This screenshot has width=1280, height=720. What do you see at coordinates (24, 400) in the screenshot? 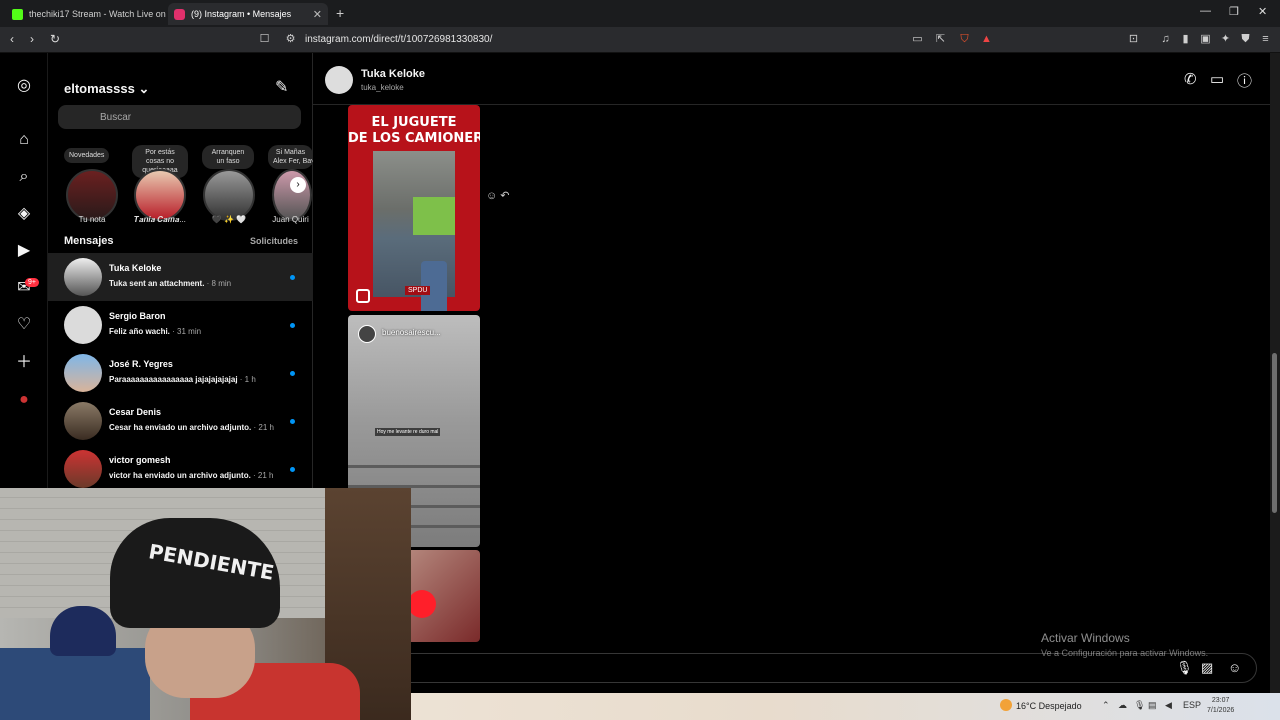
I see `profile-avatar: ●` at bounding box center [24, 400].